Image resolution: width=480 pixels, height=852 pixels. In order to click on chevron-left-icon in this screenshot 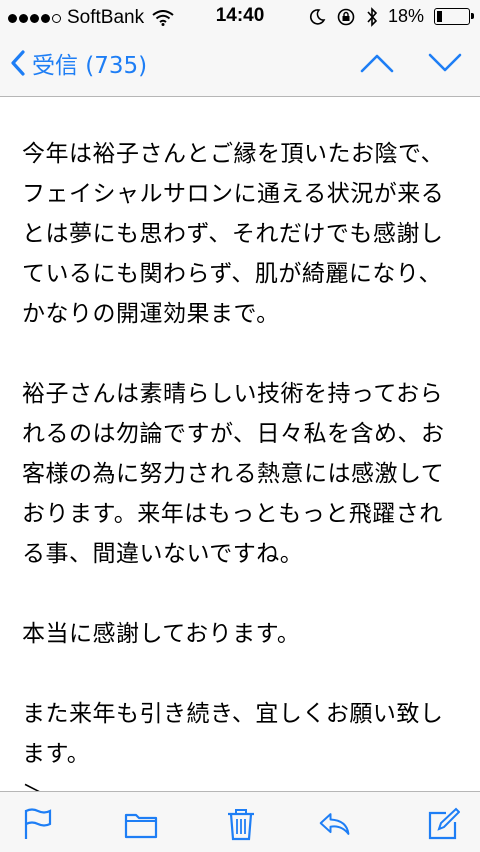, I will do `click(18, 63)`.